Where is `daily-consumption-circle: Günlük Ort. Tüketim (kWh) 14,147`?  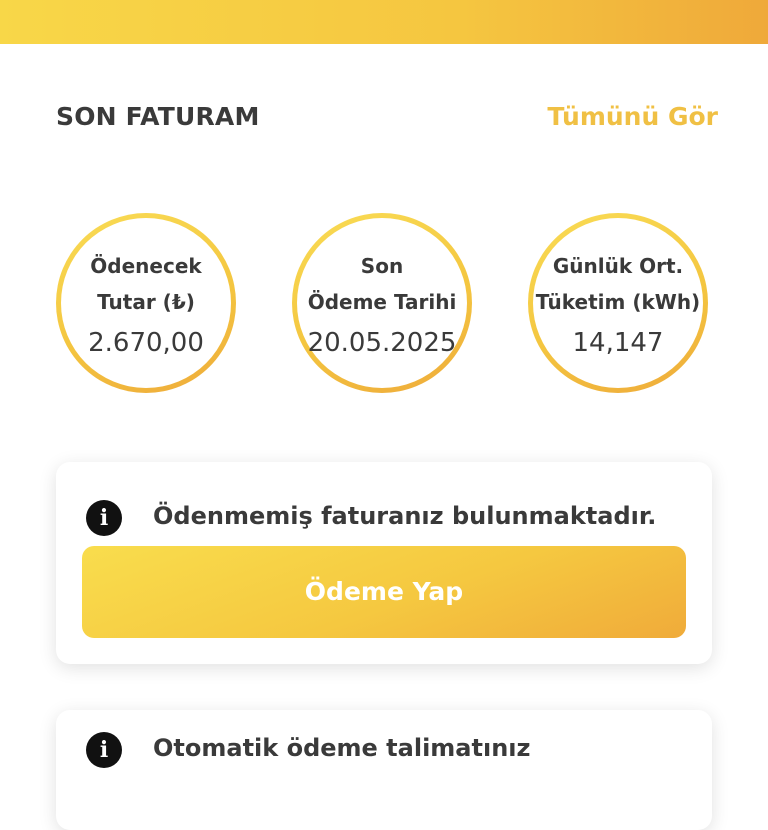 daily-consumption-circle: Günlük Ort. Tüketim (kWh) 14,147 is located at coordinates (618, 303).